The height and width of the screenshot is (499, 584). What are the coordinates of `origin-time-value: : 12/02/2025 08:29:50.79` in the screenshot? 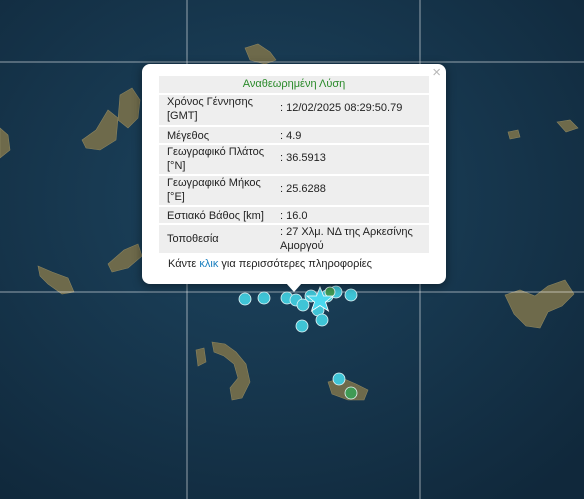 It's located at (341, 108).